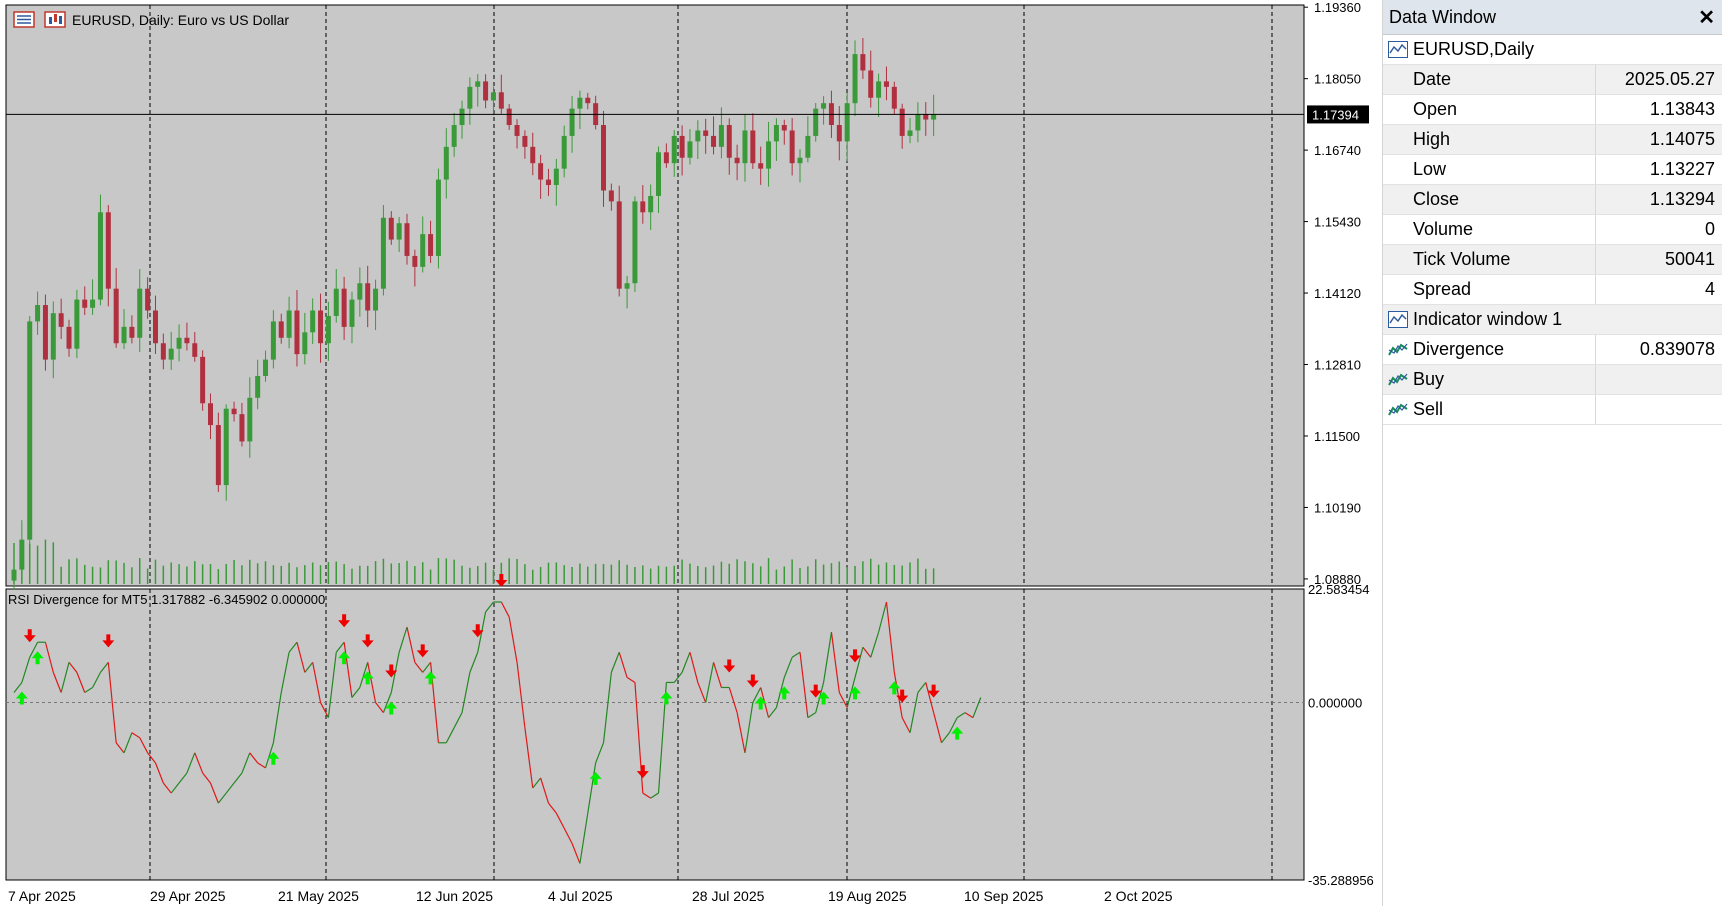 The width and height of the screenshot is (1722, 906). Describe the element at coordinates (181, 20) in the screenshot. I see `chart-symbol-title: EURUSD, Daily: Euro vs US Dollar` at that location.